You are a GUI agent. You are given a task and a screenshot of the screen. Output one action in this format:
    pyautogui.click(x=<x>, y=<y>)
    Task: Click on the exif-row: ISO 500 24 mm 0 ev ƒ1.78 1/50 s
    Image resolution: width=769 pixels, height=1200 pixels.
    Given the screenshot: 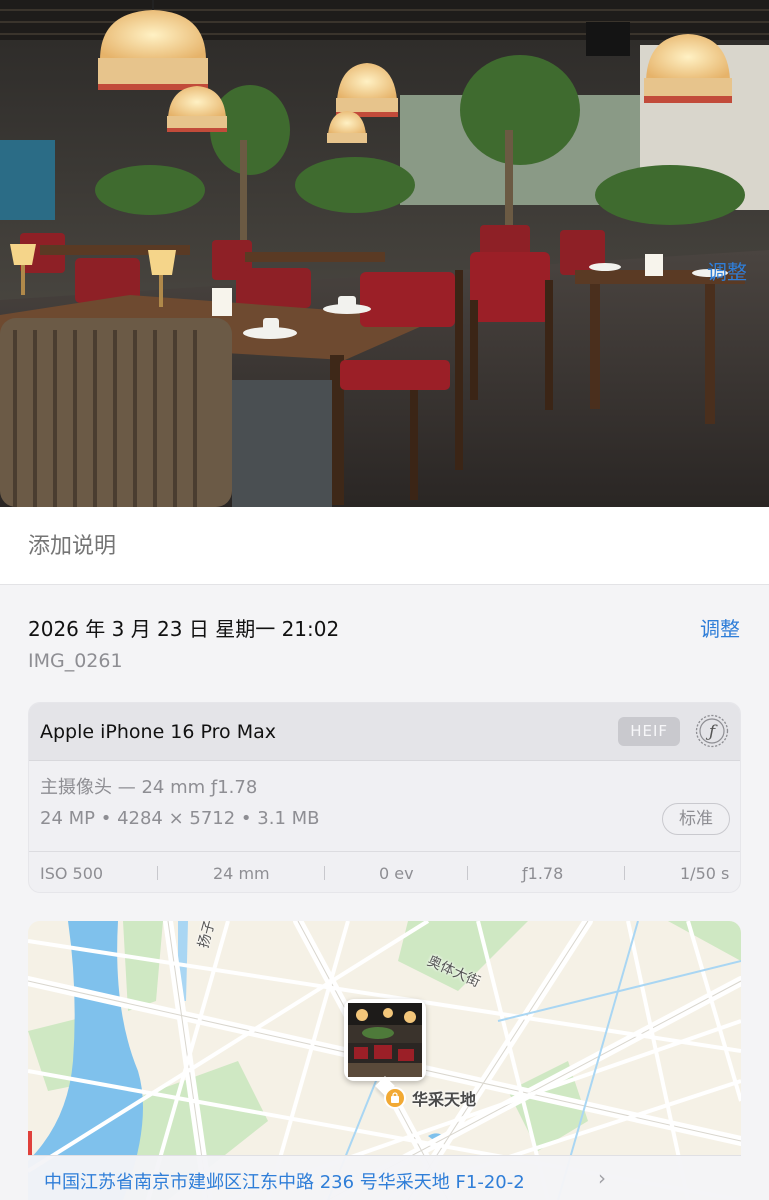 What is the action you would take?
    pyautogui.click(x=384, y=871)
    